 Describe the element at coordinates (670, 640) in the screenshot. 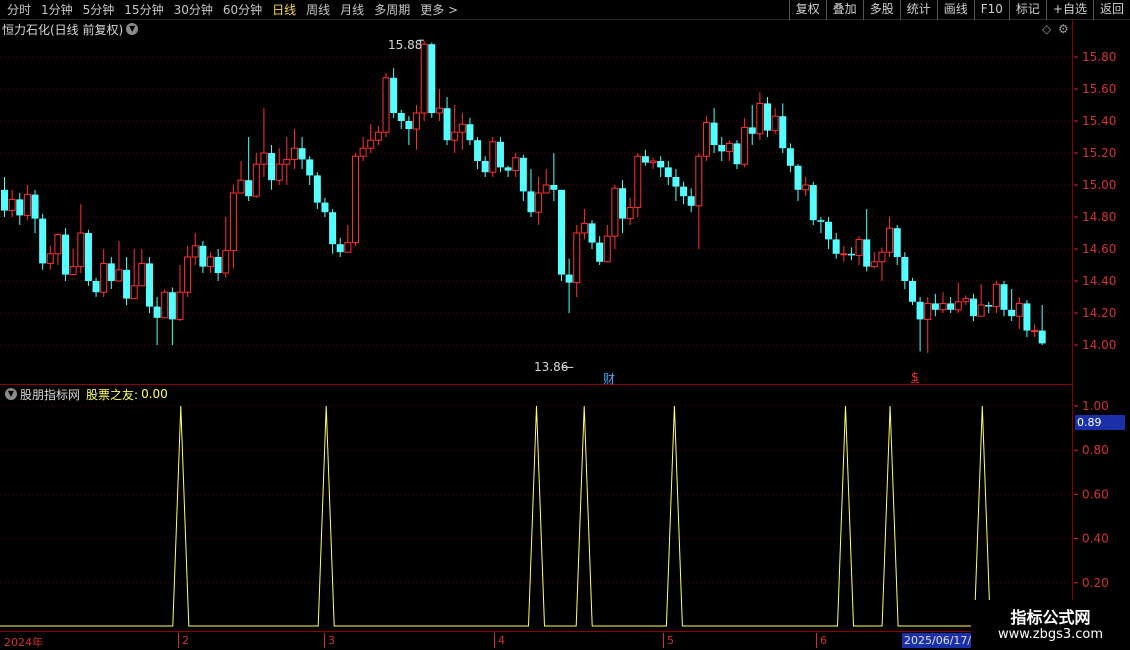

I see `month-label: 5` at that location.